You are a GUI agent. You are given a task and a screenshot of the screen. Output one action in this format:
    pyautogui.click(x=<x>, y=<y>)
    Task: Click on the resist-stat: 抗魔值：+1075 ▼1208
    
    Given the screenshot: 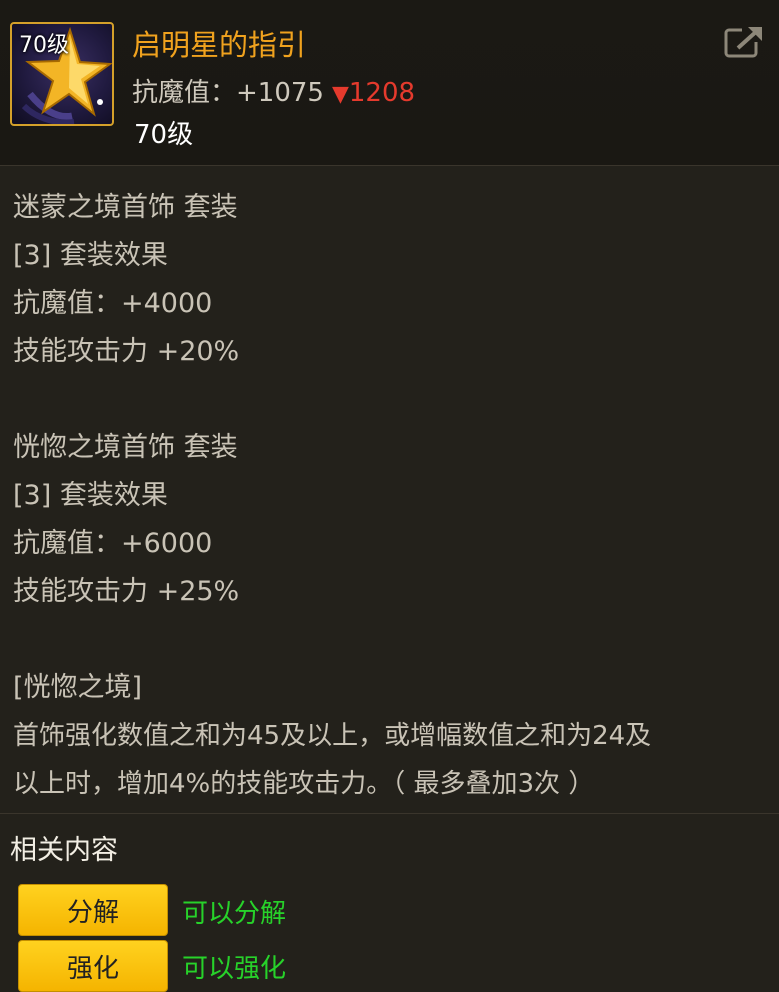 What is the action you would take?
    pyautogui.click(x=273, y=90)
    